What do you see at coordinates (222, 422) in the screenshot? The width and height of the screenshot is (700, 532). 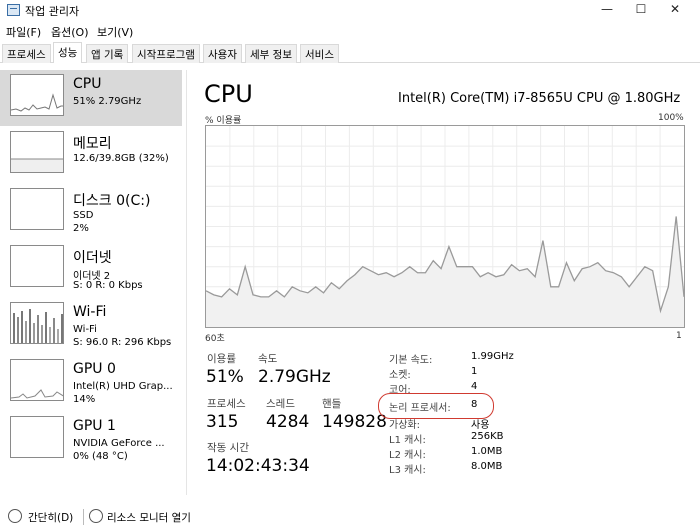 I see `processes-value: 315` at bounding box center [222, 422].